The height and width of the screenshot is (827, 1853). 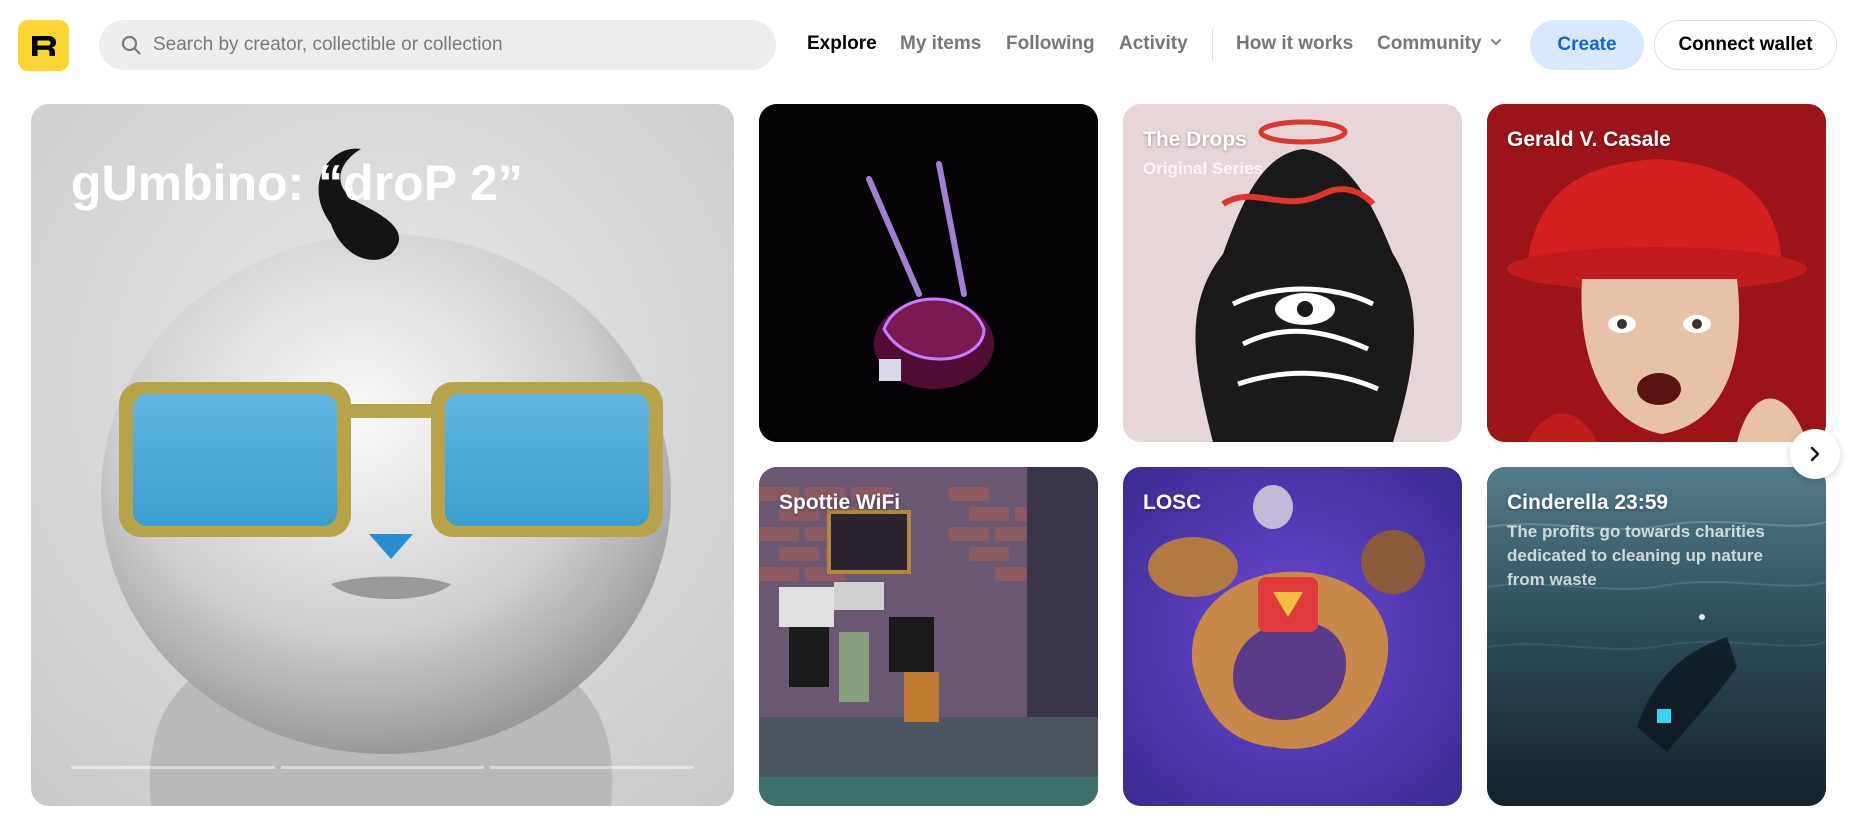 I want to click on card-2-title: The Drops, so click(x=1195, y=139).